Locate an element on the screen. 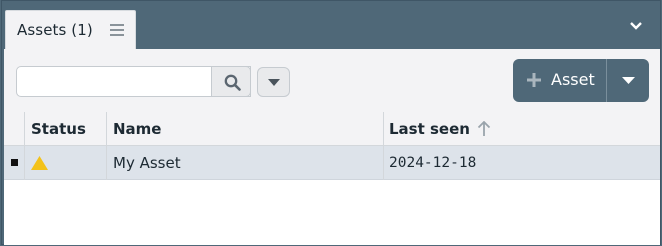 This screenshot has width=662, height=246. search-button is located at coordinates (231, 81).